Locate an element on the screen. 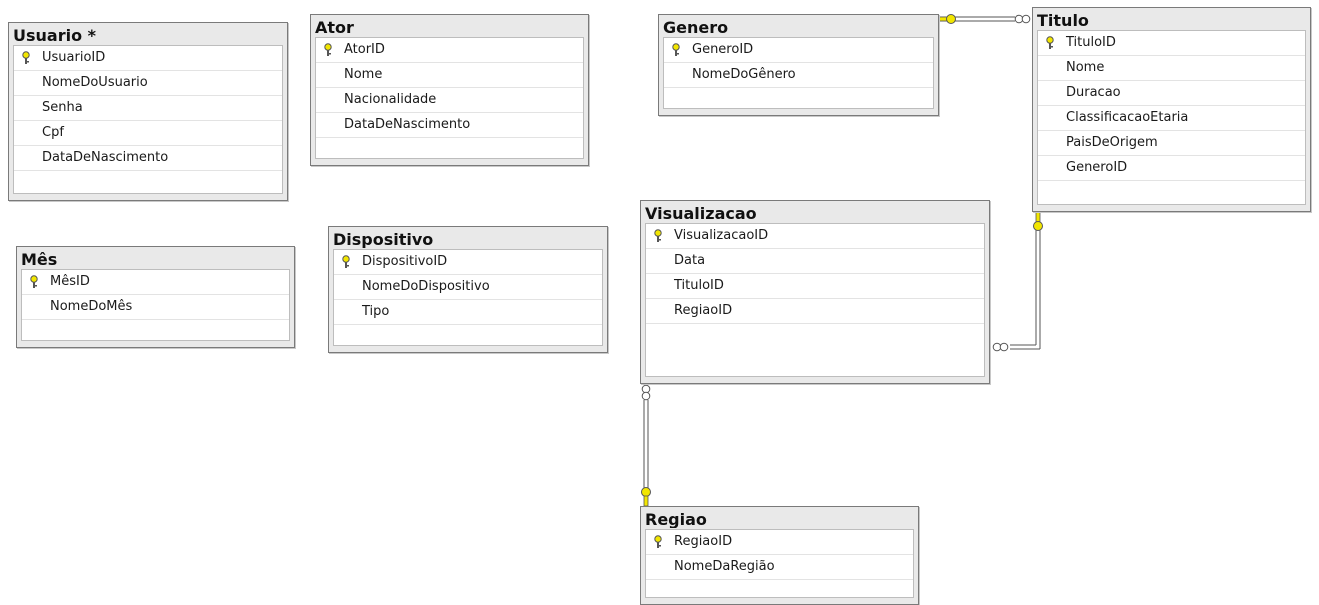 This screenshot has width=1319, height=605. table-title: Mês is located at coordinates (39, 259).